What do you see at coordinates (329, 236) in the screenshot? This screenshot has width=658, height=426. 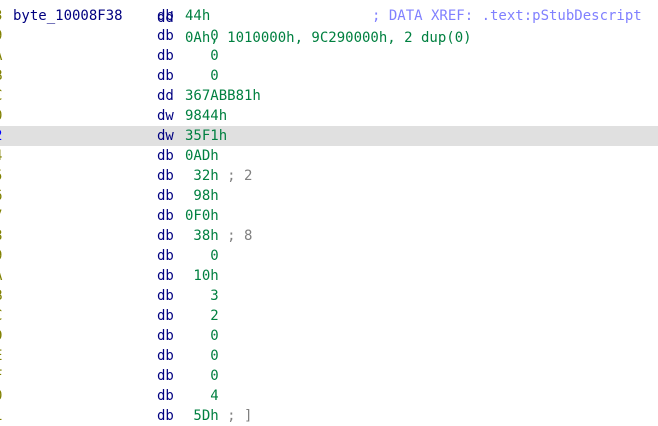 I see `listing-line: 8 db 38h ; 8` at bounding box center [329, 236].